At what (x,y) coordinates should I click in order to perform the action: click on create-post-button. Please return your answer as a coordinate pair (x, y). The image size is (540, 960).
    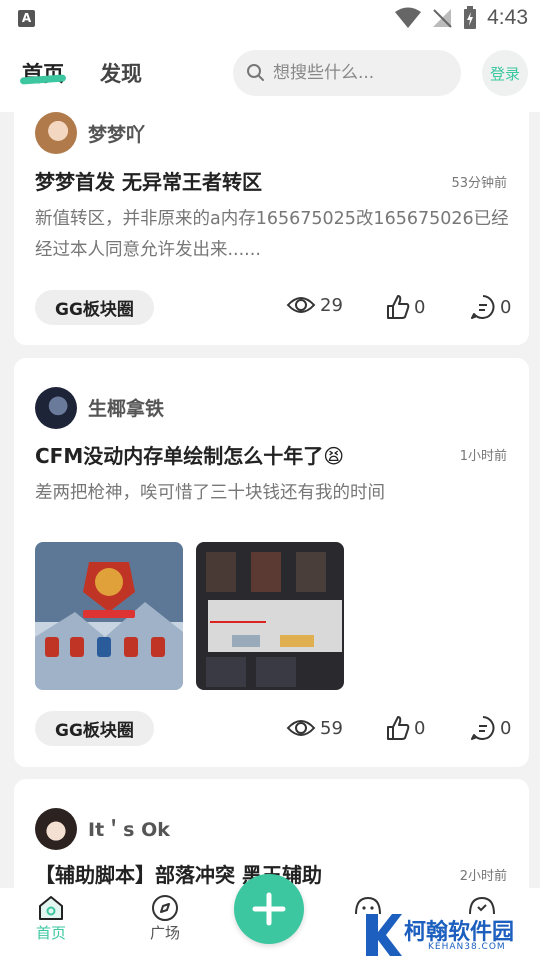
    Looking at the image, I should click on (269, 909).